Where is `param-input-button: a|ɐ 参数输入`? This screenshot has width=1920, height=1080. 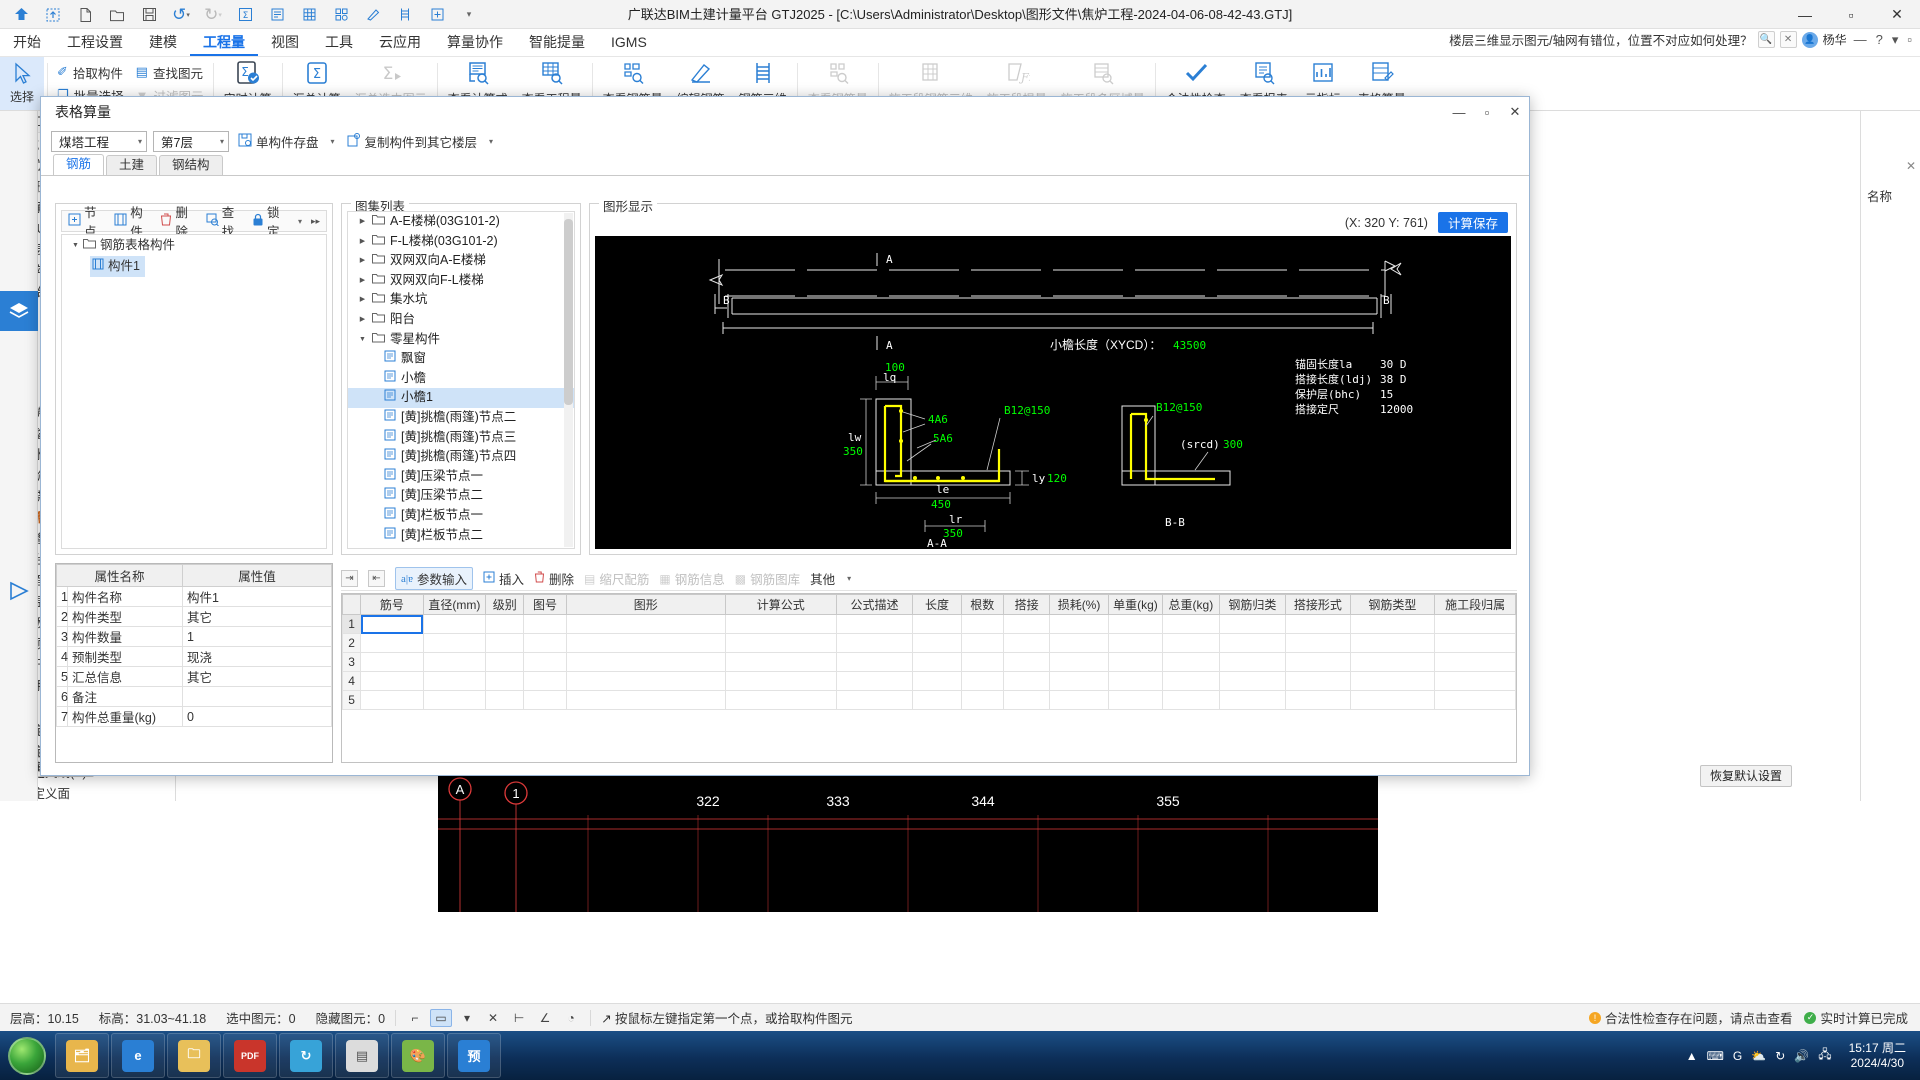
param-input-button: a|ɐ 参数输入 is located at coordinates (434, 578).